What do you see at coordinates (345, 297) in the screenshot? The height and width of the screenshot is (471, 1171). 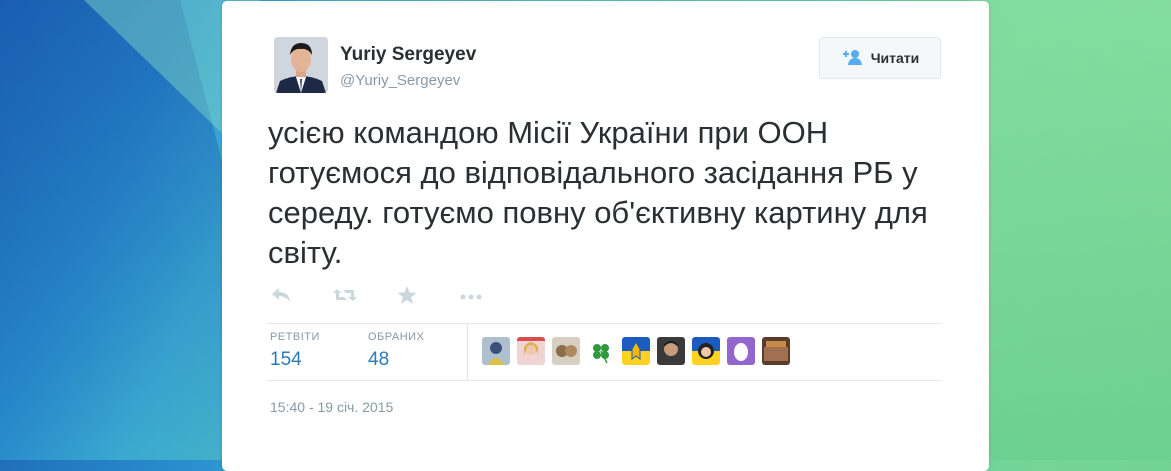 I see `retweet-icon` at bounding box center [345, 297].